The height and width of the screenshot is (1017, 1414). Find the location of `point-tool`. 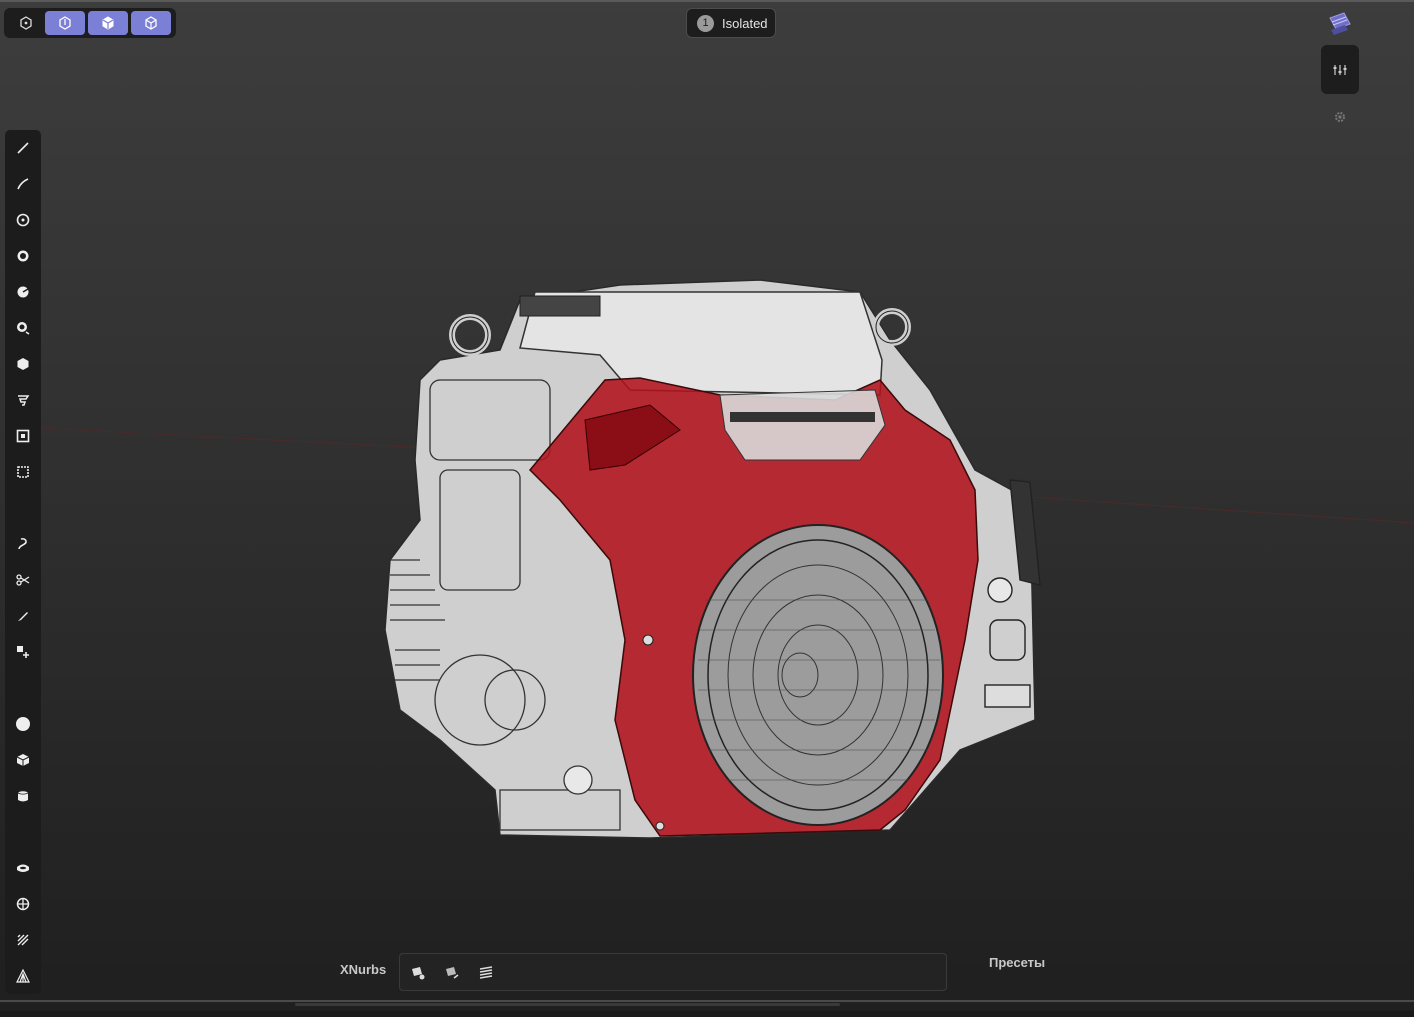

point-tool is located at coordinates (23, 220).